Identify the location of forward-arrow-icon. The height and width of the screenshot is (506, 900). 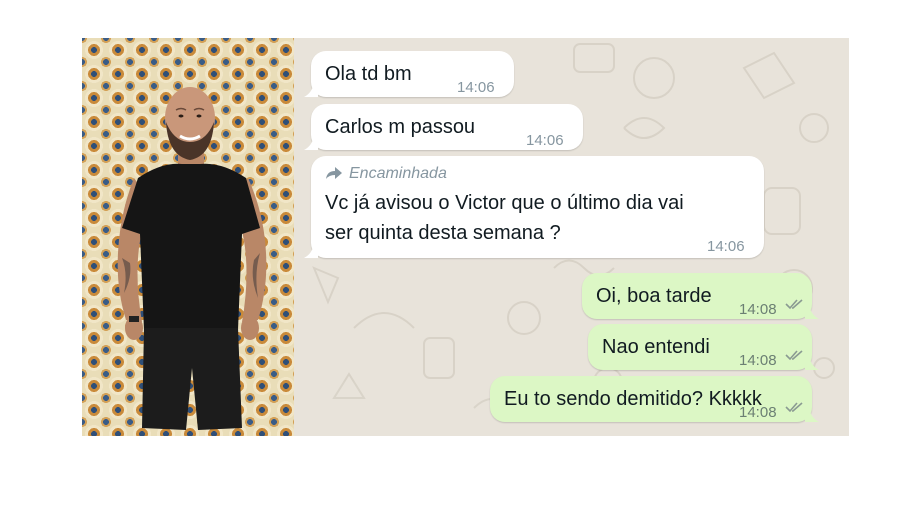
(334, 173).